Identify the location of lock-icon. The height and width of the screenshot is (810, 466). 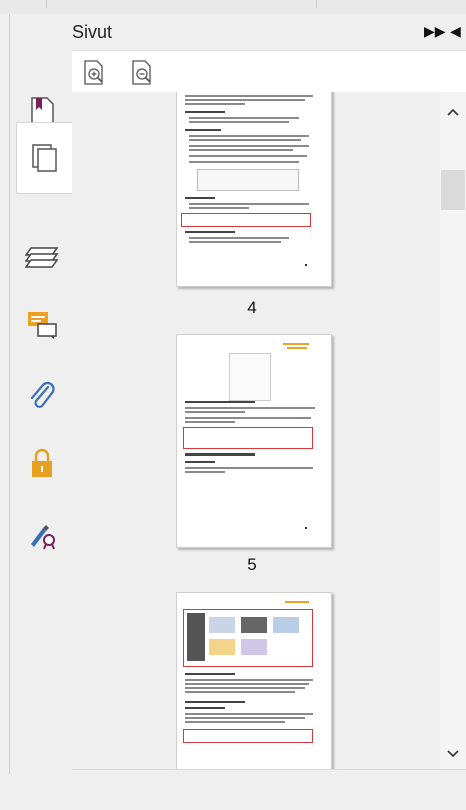
(42, 462).